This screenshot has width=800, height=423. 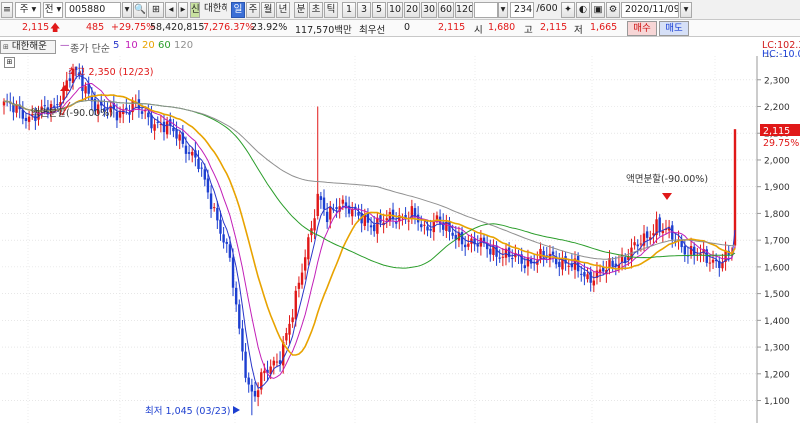 I want to click on period-tick-tab: 틱, so click(x=331, y=10).